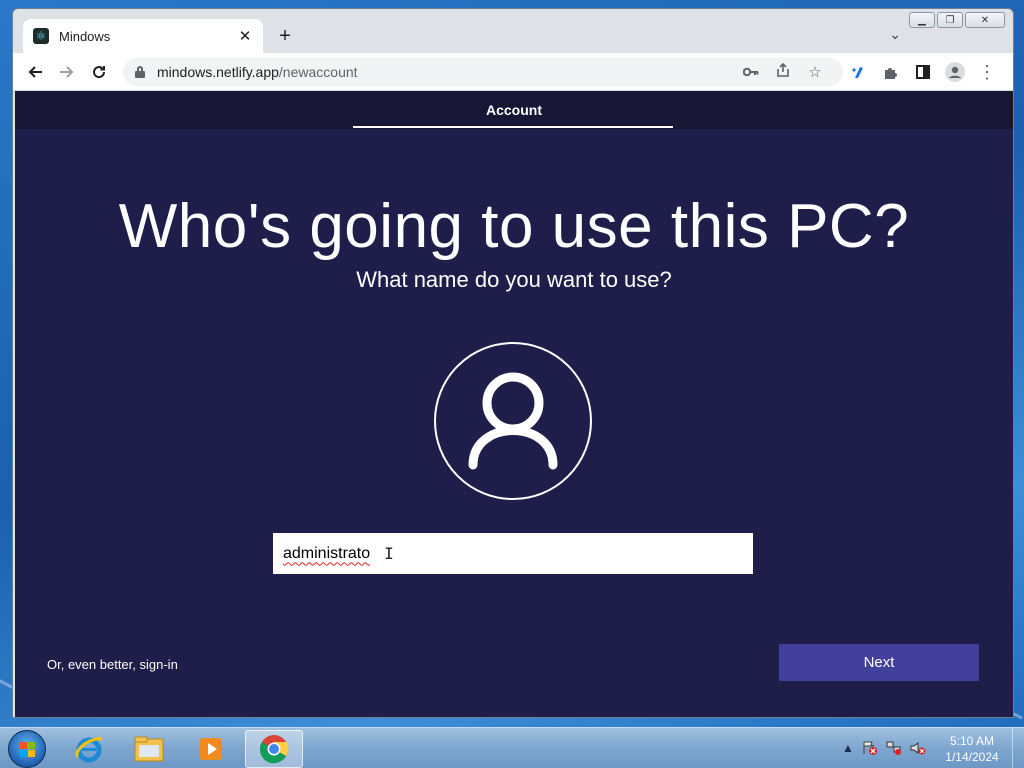 Image resolution: width=1024 pixels, height=768 pixels. I want to click on browser-tab: ⚛ Mindows ✕, so click(143, 36).